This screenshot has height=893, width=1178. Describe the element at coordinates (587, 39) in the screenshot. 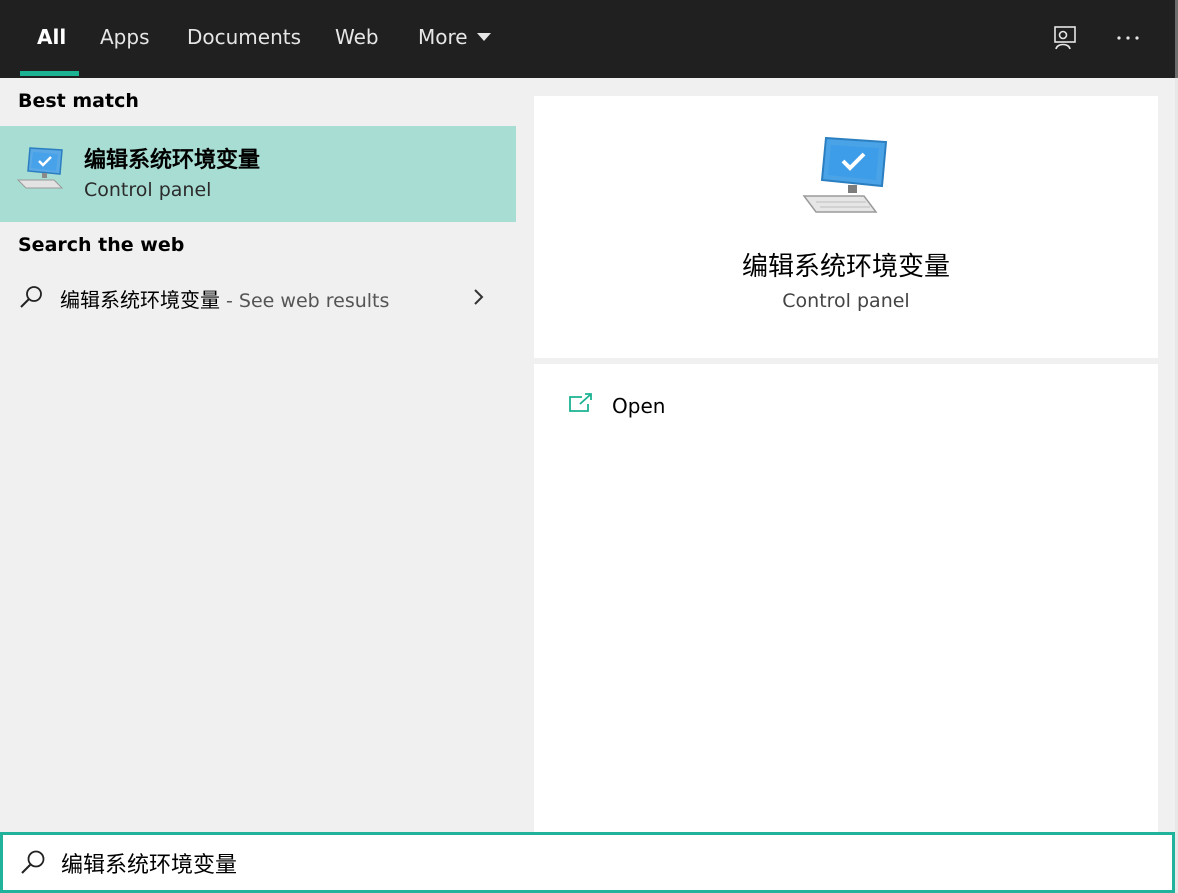

I see `search-filter-bar: All Apps Documents Web More` at that location.